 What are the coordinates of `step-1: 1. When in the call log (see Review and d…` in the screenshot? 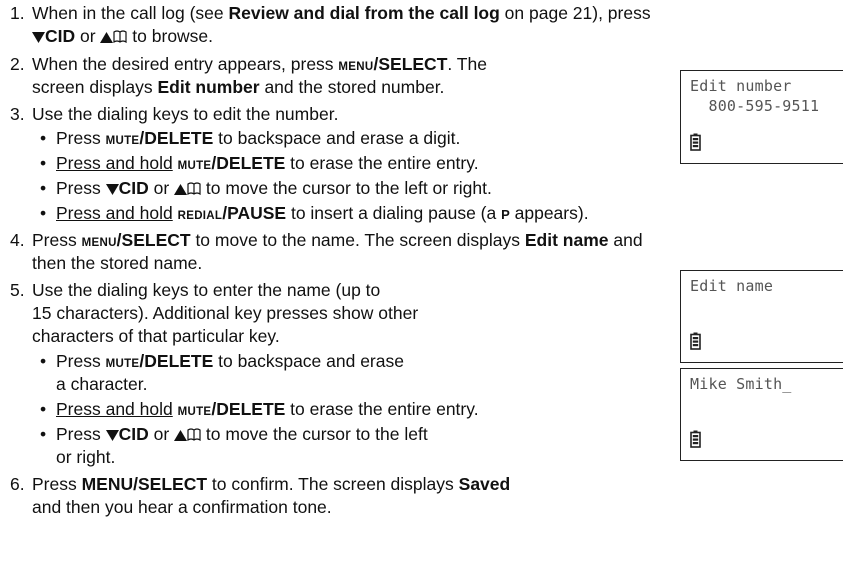 It's located at (330, 13).